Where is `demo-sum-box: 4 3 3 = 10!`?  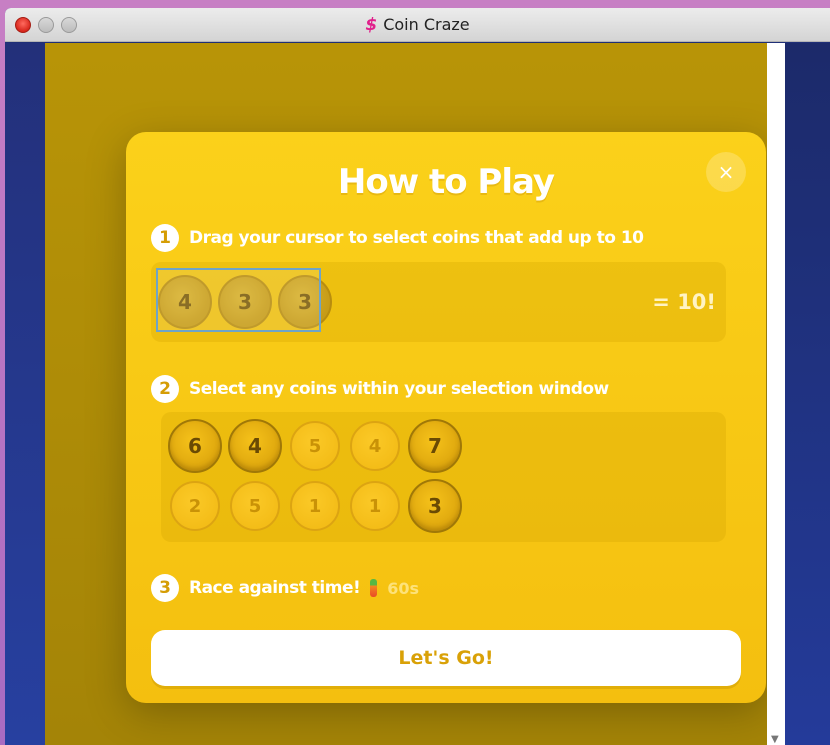 demo-sum-box: 4 3 3 = 10! is located at coordinates (438, 302).